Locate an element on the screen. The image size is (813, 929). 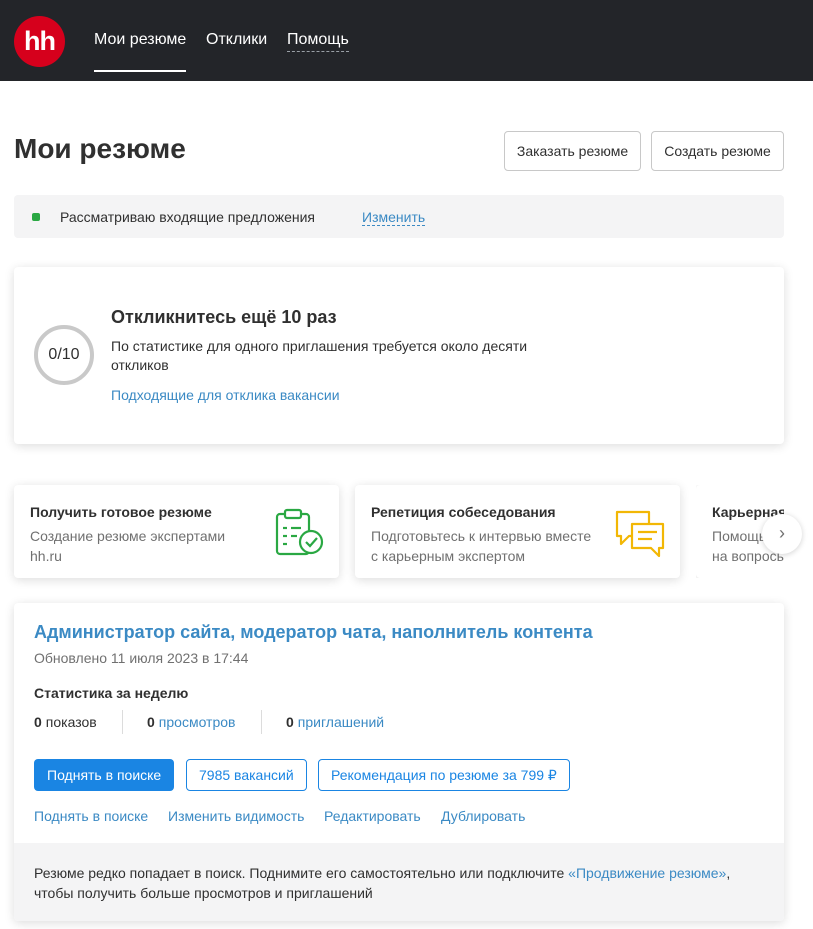
create-resume-button: Создать резюме is located at coordinates (717, 151).